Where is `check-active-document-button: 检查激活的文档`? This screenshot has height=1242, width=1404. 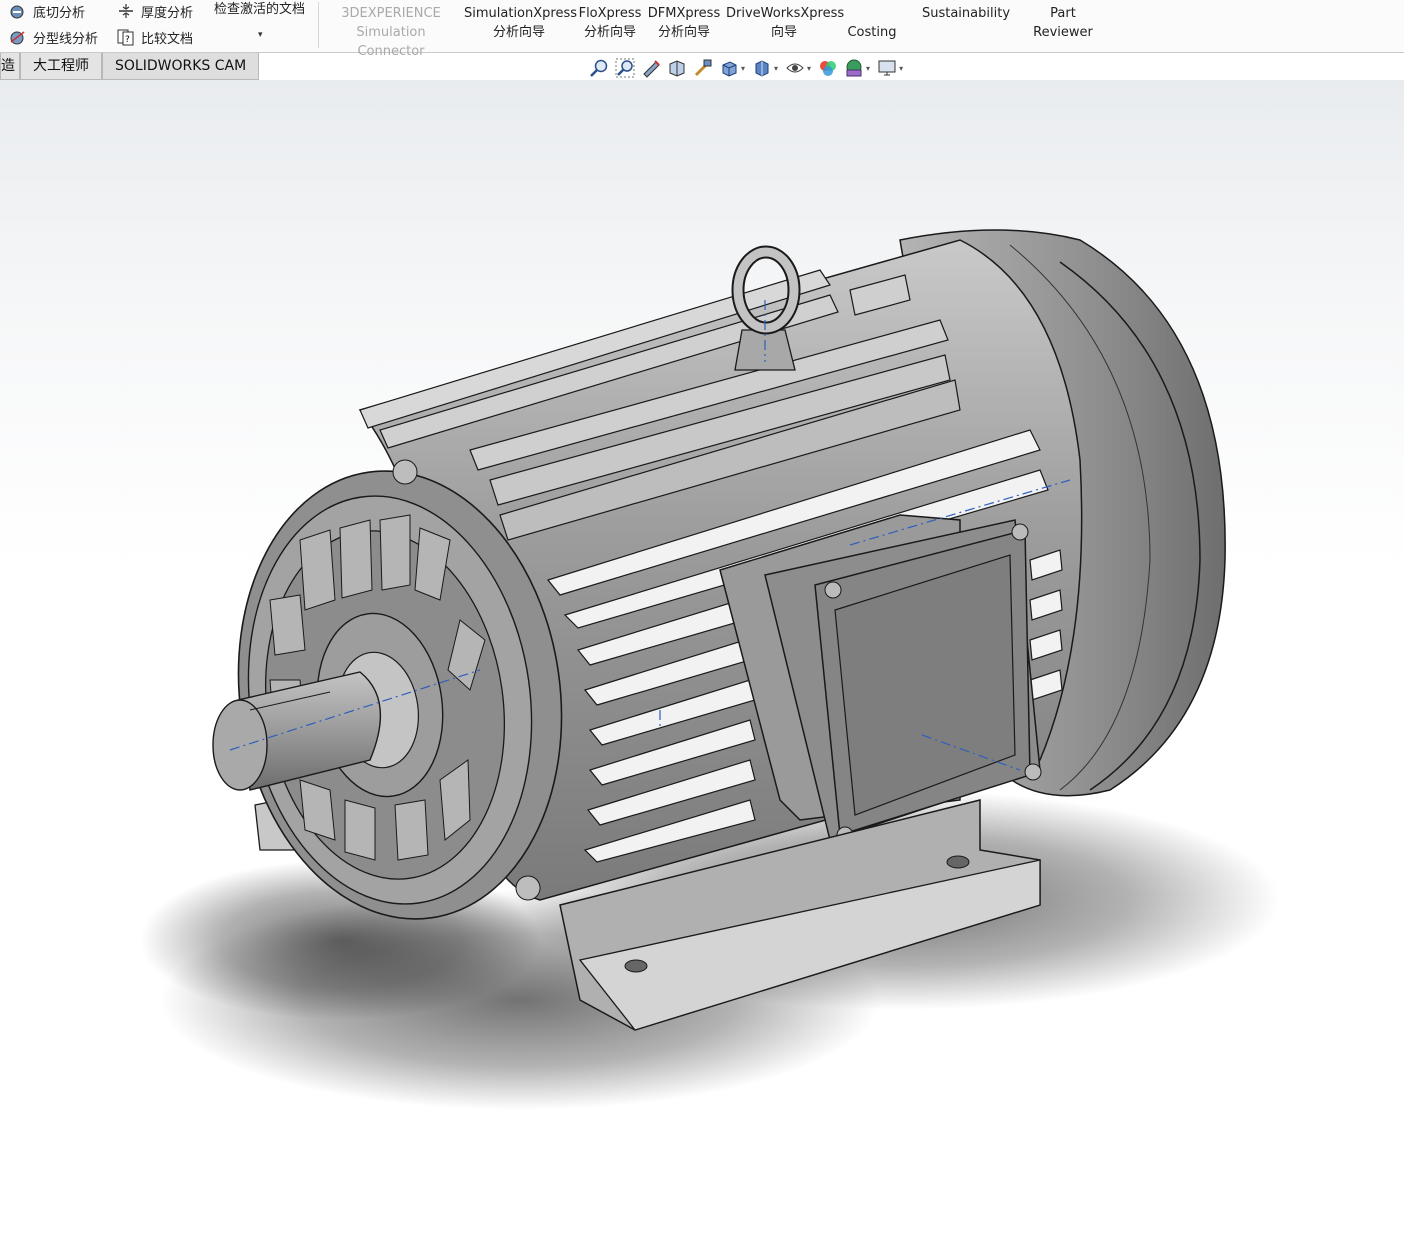
check-active-document-button: 检查激活的文档 is located at coordinates (259, 9).